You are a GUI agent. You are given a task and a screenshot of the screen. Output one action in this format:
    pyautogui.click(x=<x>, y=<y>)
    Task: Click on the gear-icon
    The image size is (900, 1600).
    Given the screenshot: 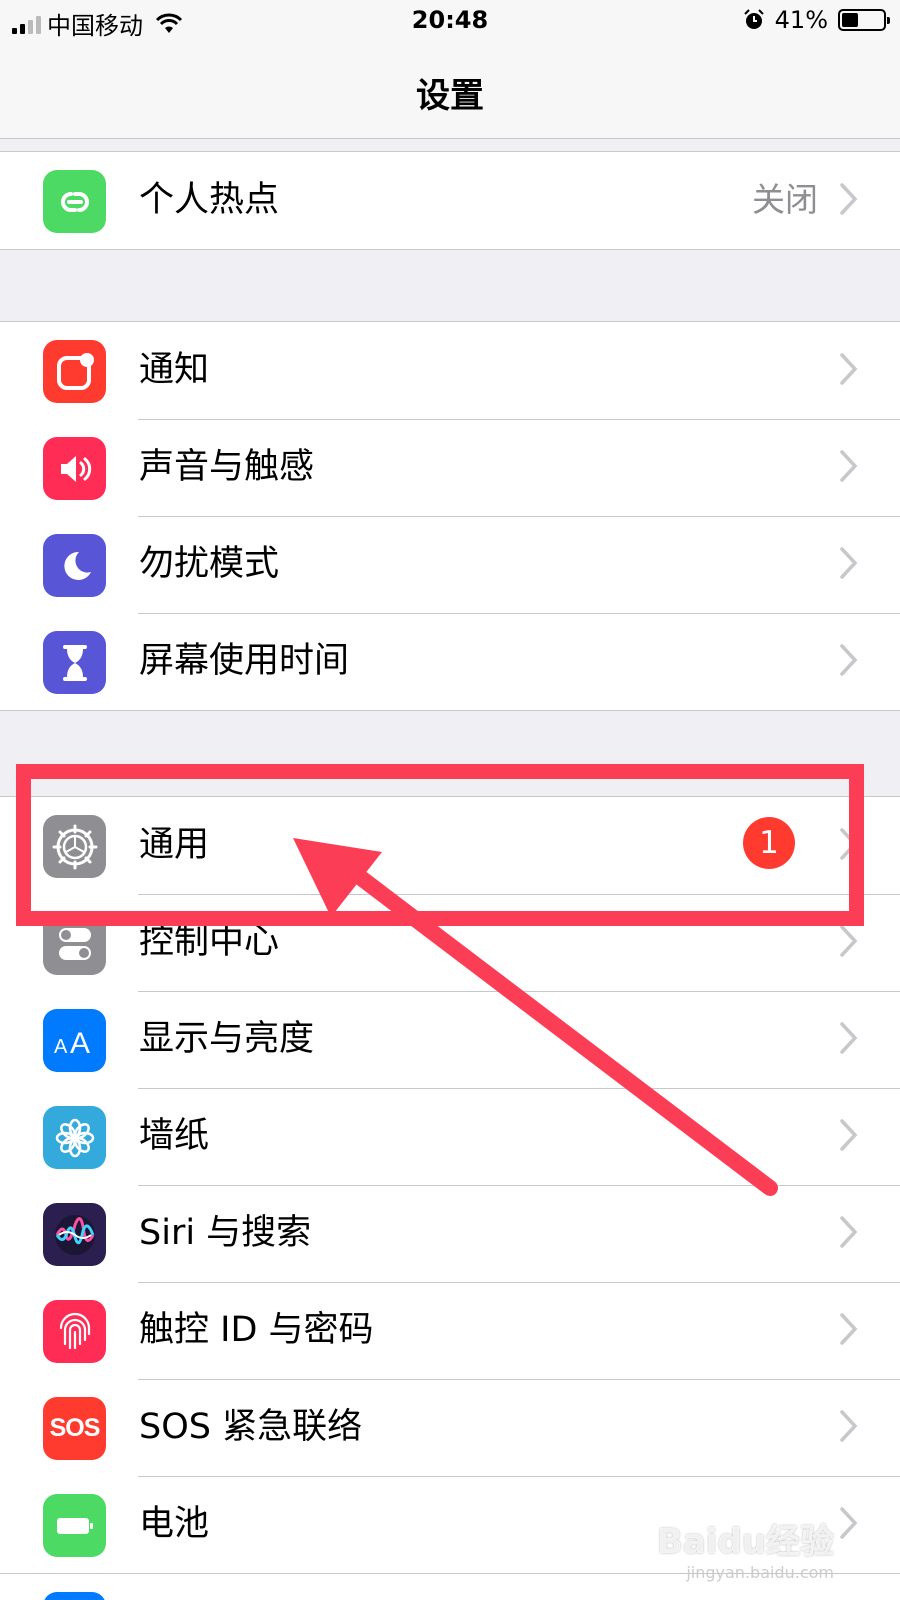 What is the action you would take?
    pyautogui.click(x=74, y=846)
    